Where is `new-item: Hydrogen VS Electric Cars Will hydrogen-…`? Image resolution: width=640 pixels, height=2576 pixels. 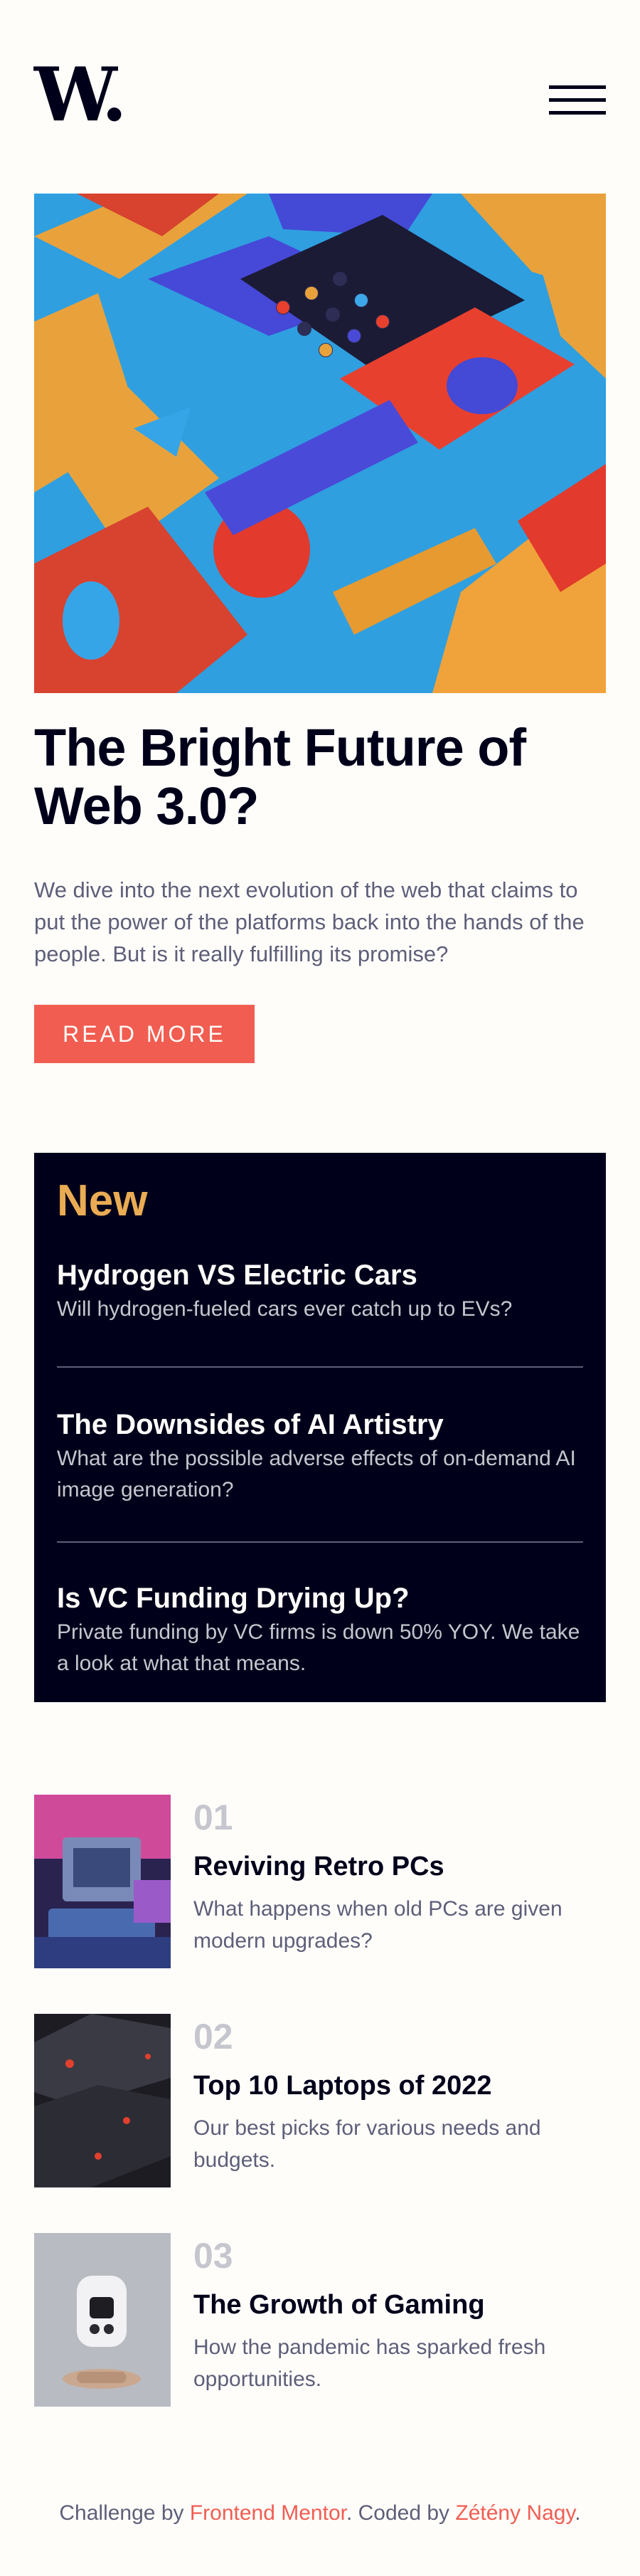
new-item: Hydrogen VS Electric Cars Will hydrogen-… is located at coordinates (320, 1291).